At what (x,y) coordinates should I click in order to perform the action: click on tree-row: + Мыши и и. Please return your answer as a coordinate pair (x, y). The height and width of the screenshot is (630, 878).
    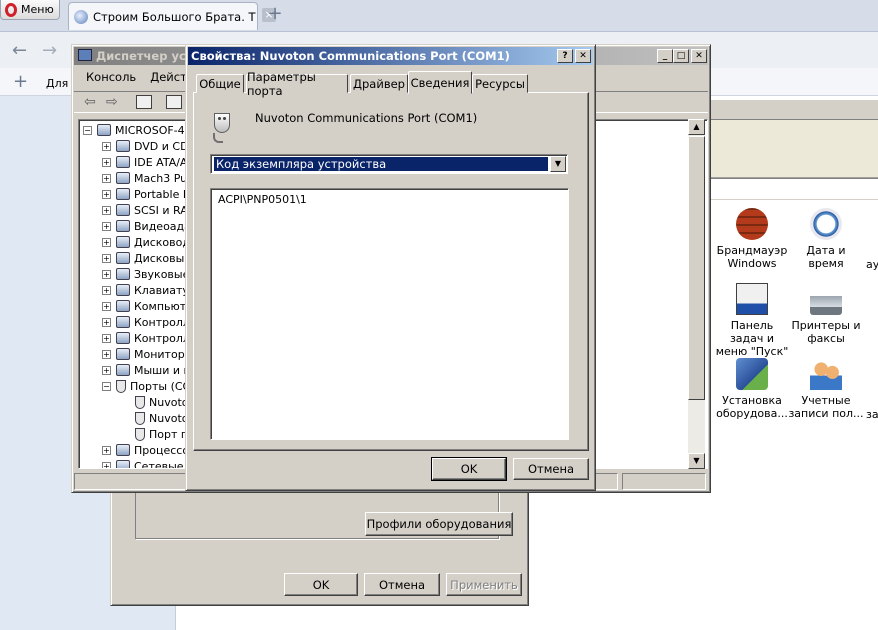
    Looking at the image, I should click on (139, 370).